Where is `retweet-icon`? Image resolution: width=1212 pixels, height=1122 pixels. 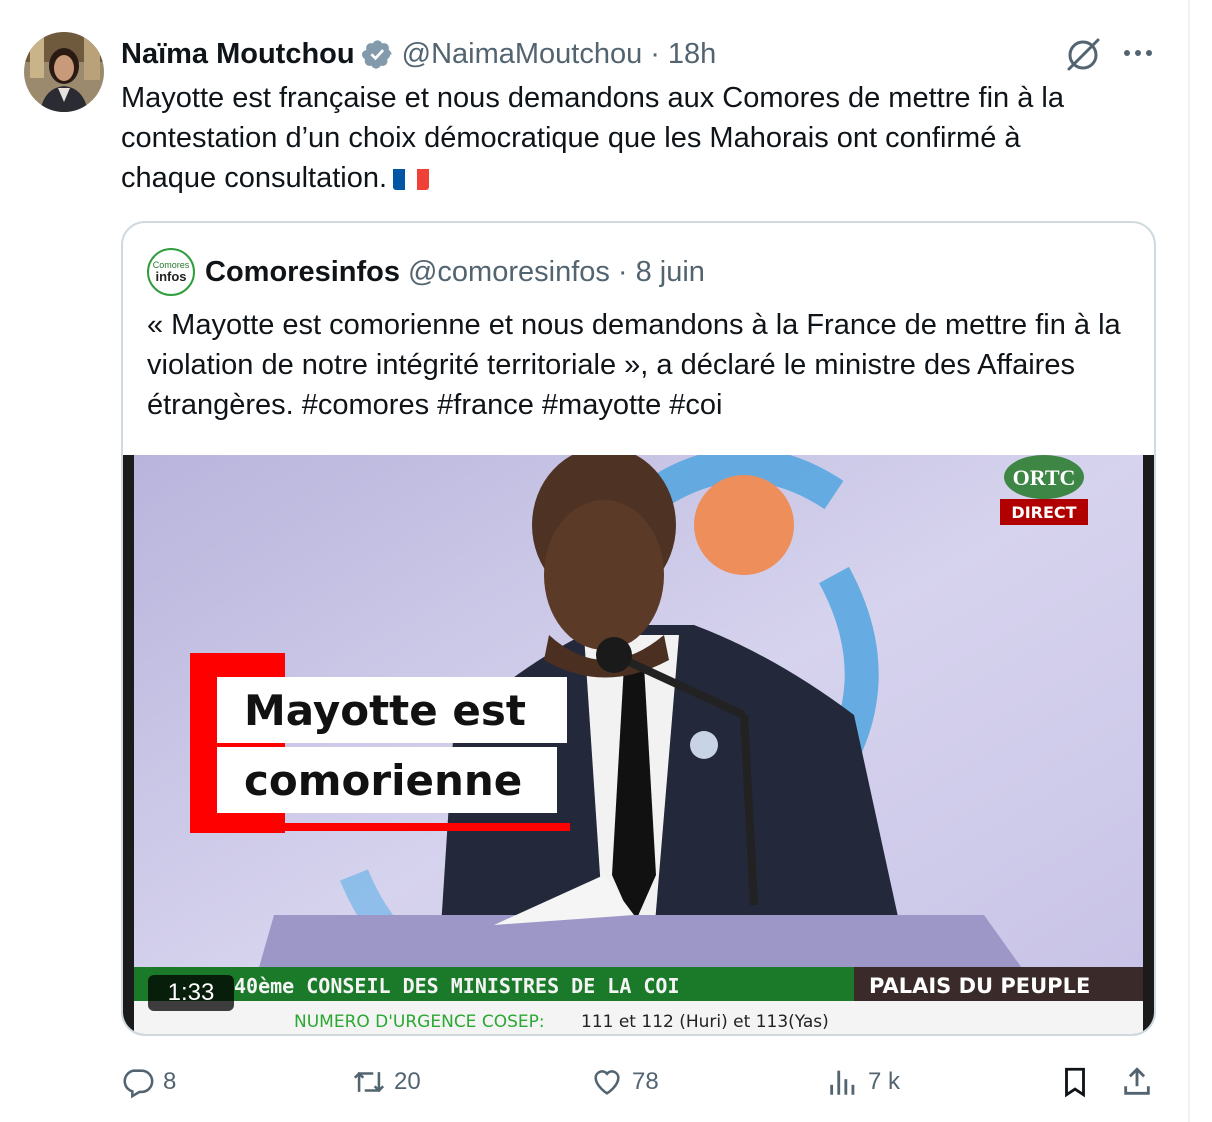 retweet-icon is located at coordinates (369, 1082).